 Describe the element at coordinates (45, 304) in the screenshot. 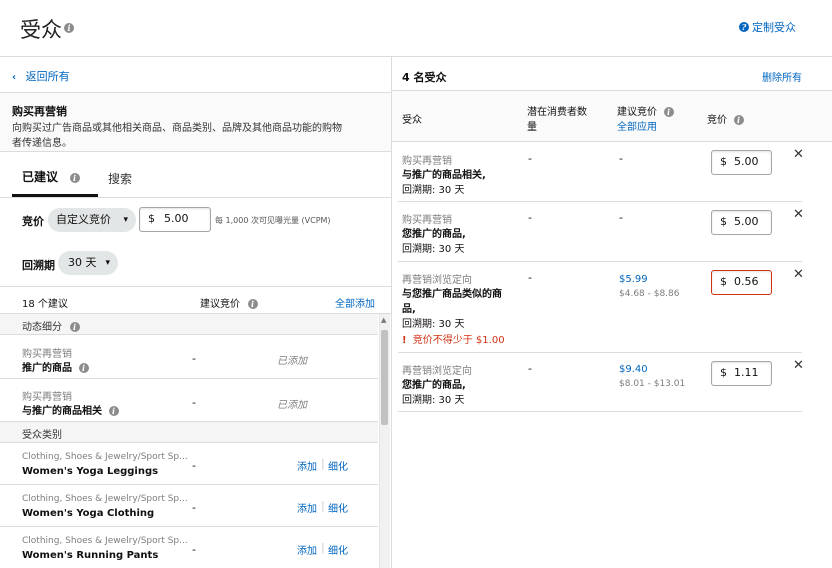

I see `suggestion-count: 18 个建议` at that location.